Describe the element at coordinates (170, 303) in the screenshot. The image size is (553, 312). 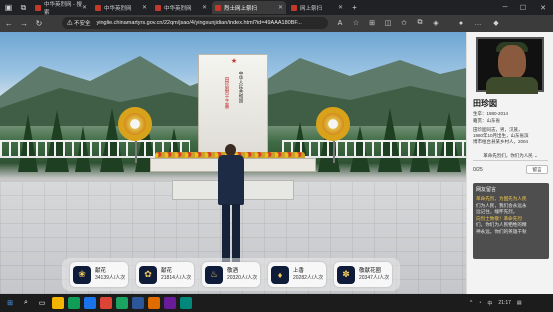
I see `app-icon-purple` at that location.